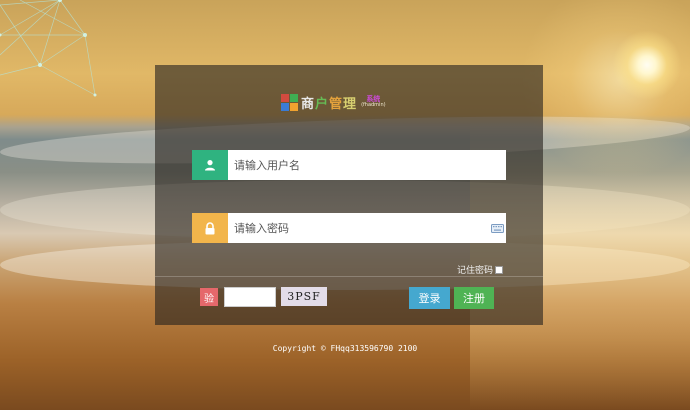 The height and width of the screenshot is (410, 690). I want to click on username-input, so click(367, 165).